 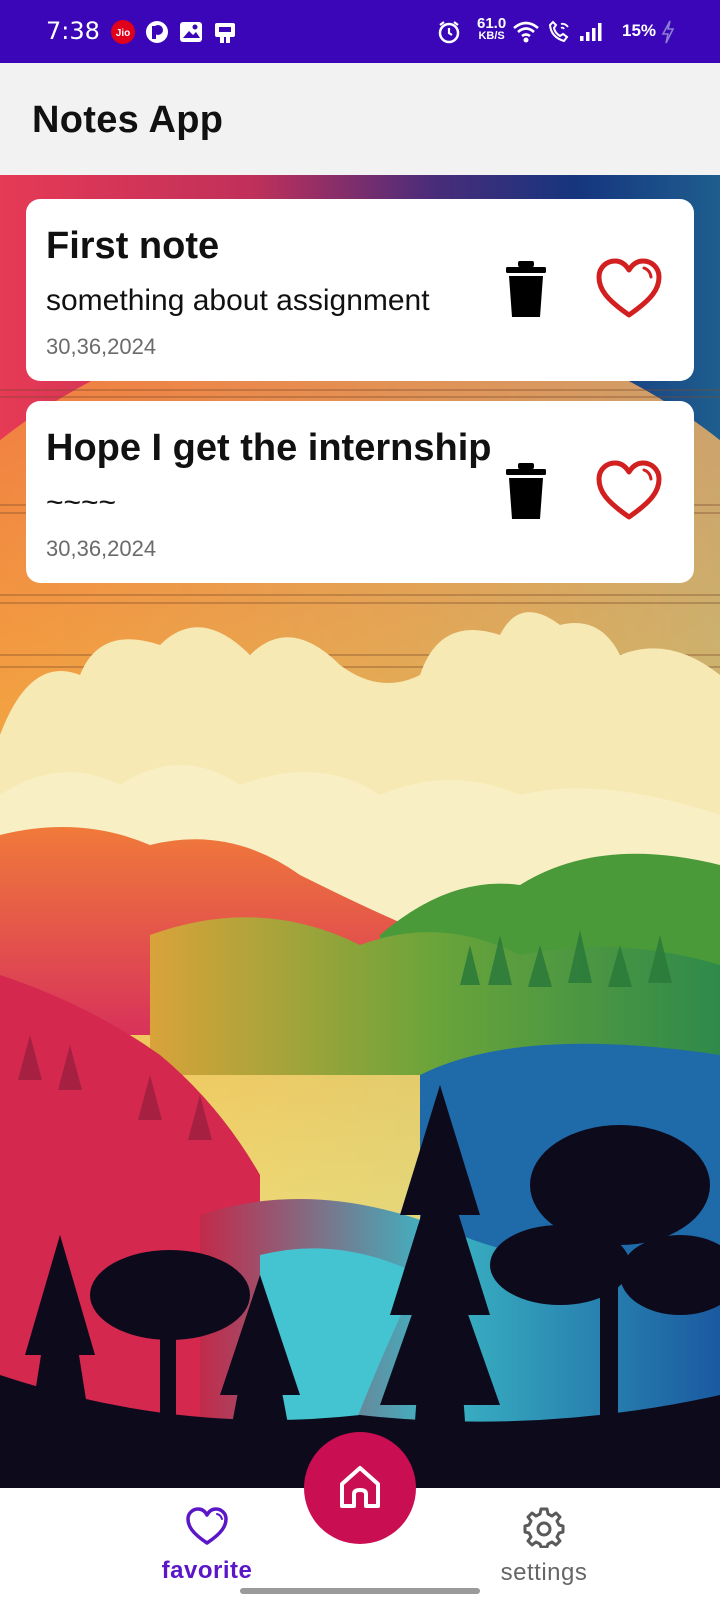 I want to click on wifi-call-icon, so click(x=559, y=32).